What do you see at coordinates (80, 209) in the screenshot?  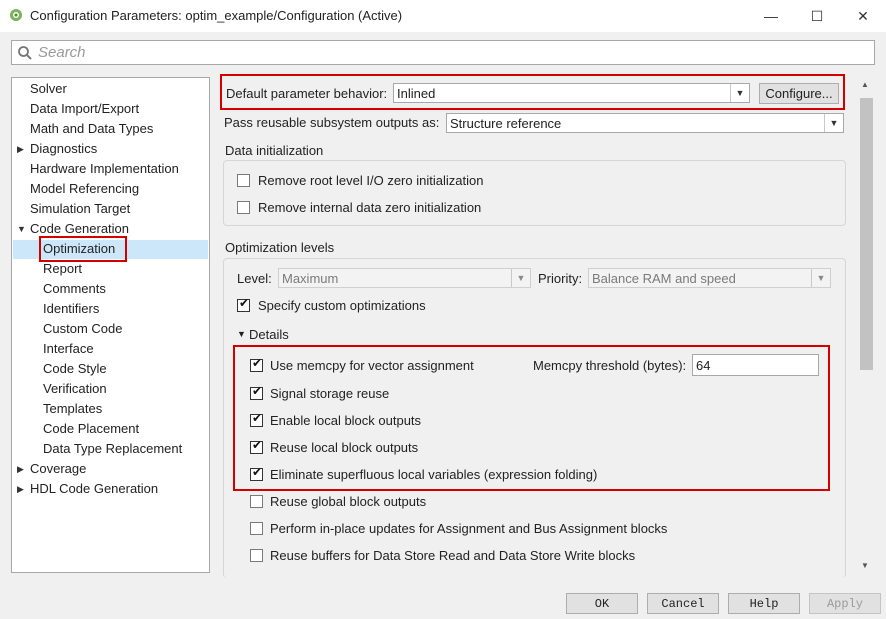 I see `tree-item-simulation-target: Simulation Target` at bounding box center [80, 209].